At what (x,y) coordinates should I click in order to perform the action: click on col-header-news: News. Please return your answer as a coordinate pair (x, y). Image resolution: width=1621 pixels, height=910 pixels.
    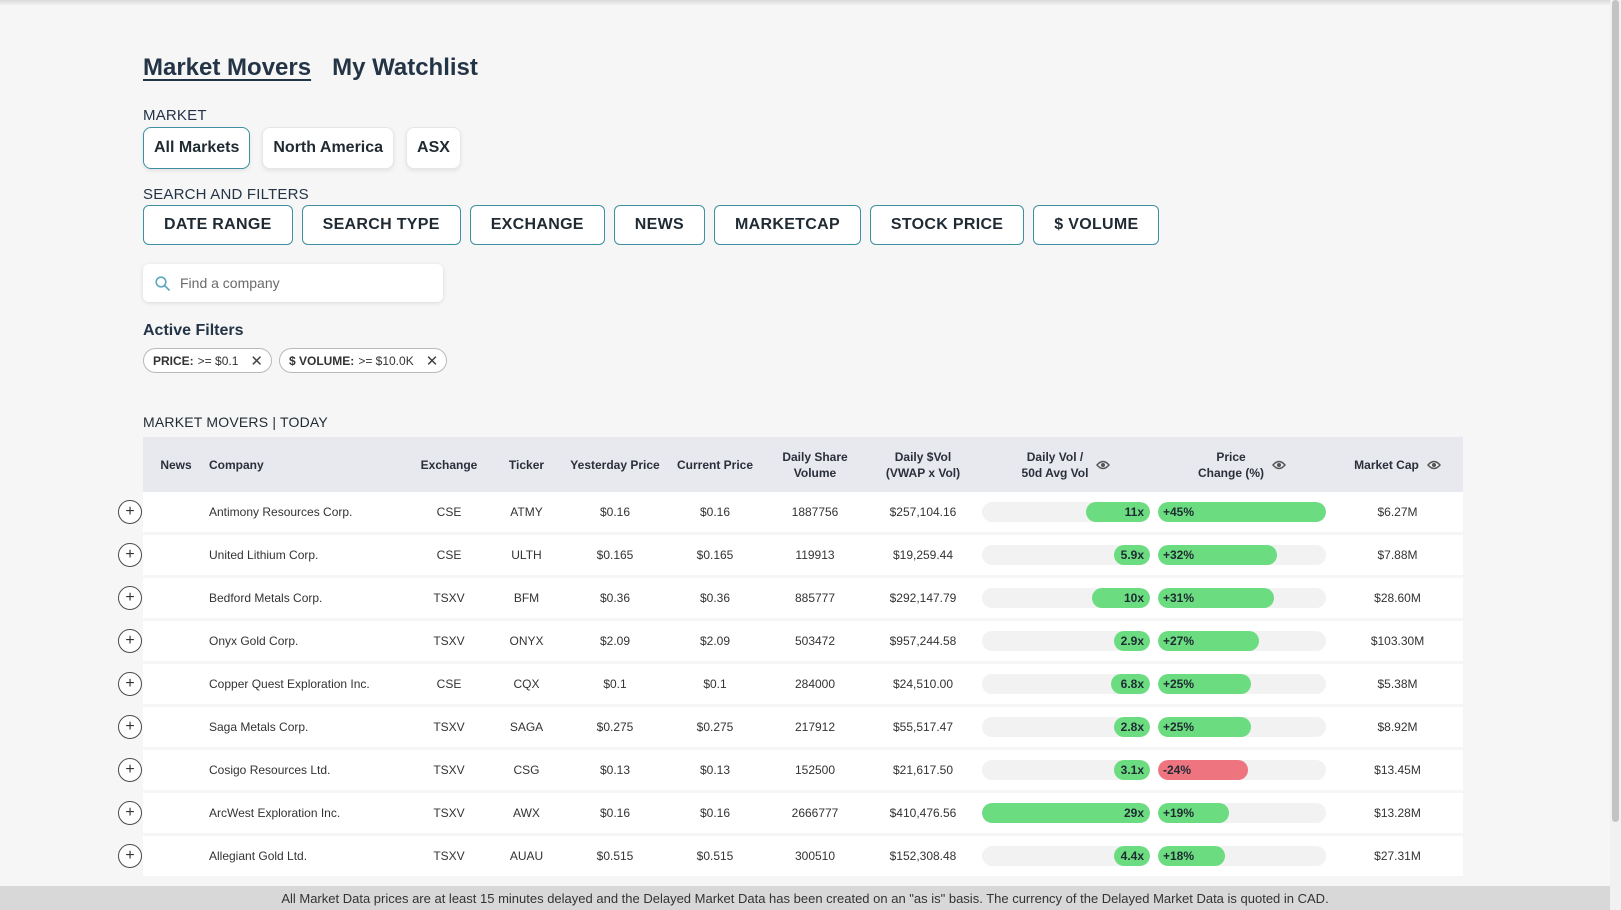
    Looking at the image, I should click on (176, 465).